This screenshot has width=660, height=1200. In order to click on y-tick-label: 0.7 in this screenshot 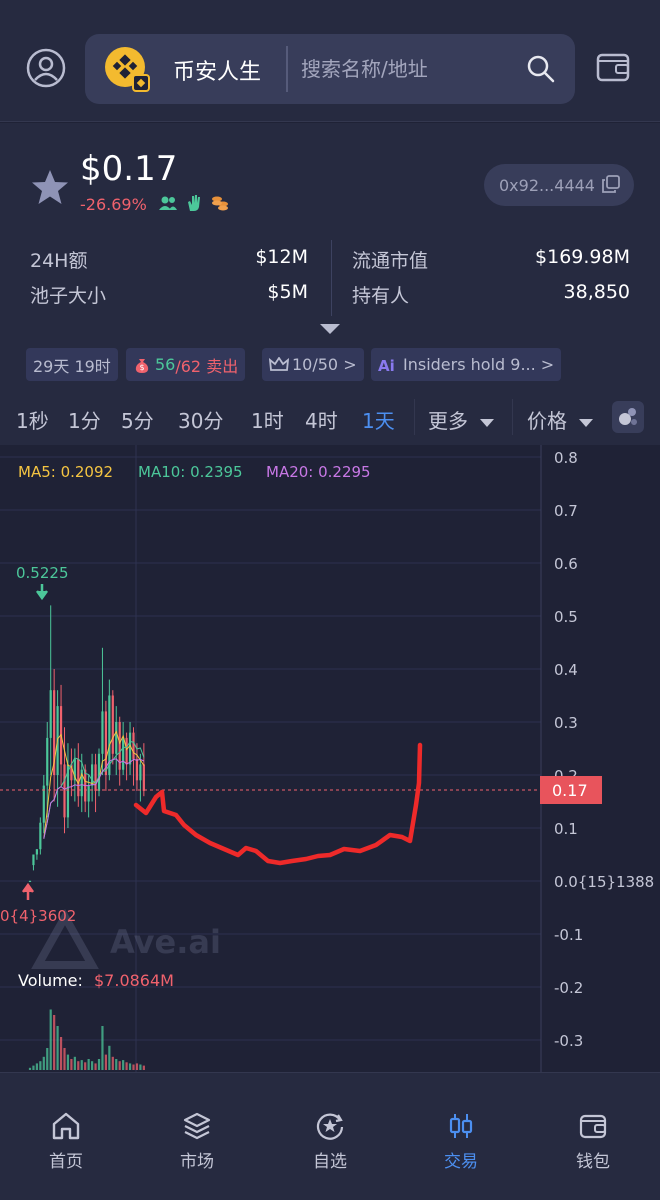, I will do `click(566, 511)`.